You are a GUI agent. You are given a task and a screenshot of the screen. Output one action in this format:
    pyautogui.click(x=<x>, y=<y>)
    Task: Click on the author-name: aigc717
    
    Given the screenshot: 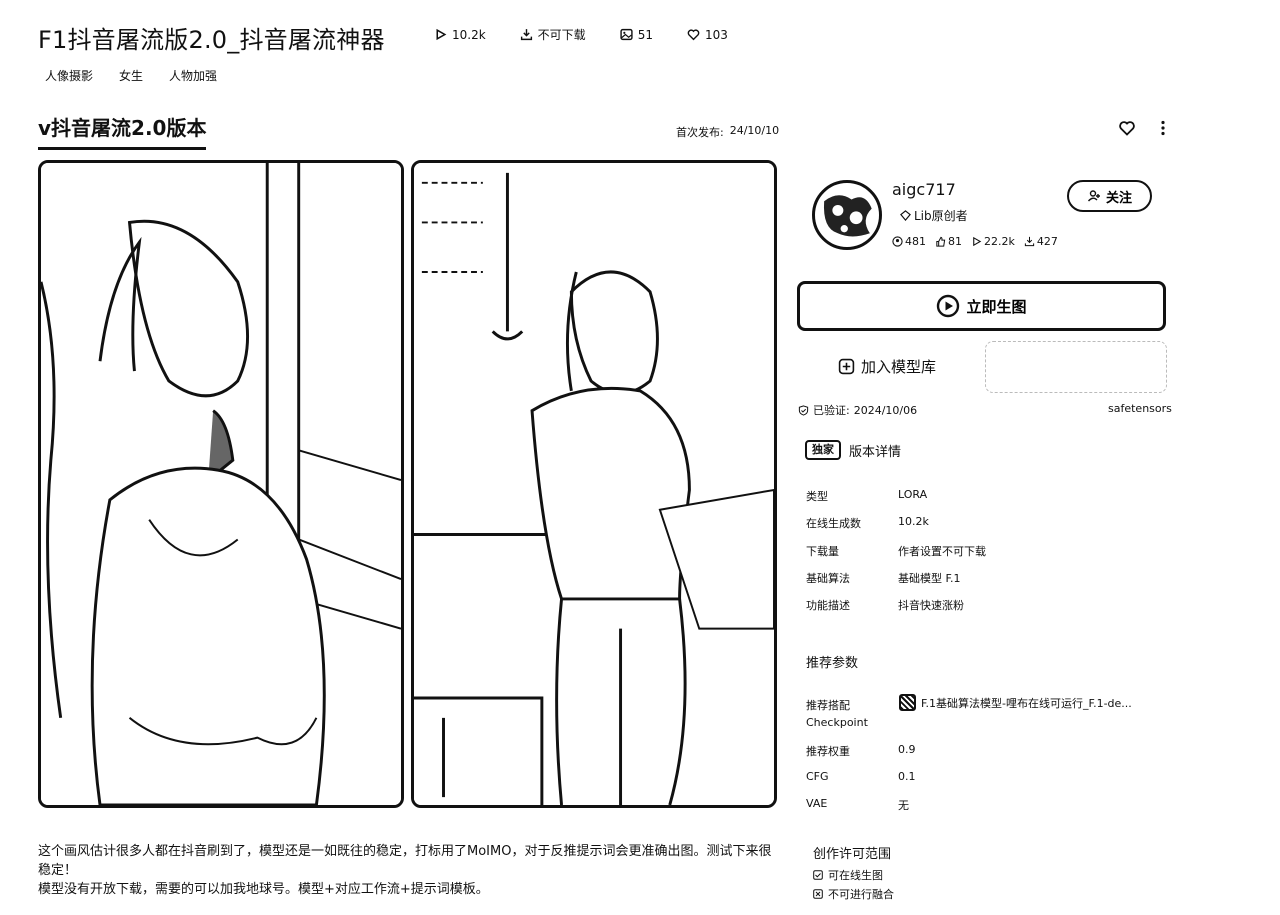 What is the action you would take?
    pyautogui.click(x=924, y=189)
    